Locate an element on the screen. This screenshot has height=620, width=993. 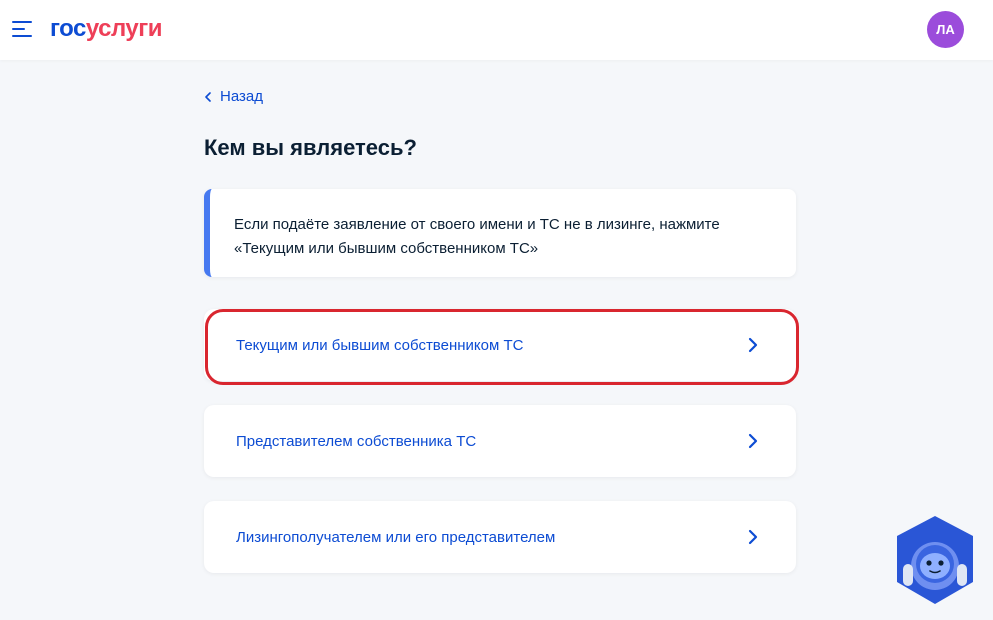
option-label: Текущим или бывшим собственником ТС is located at coordinates (380, 345).